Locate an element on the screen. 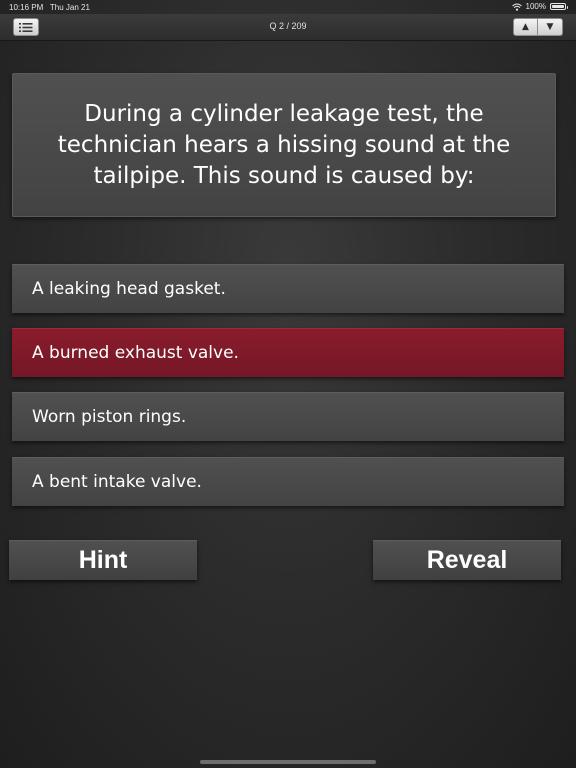  previous-question-button: ▲ is located at coordinates (525, 27).